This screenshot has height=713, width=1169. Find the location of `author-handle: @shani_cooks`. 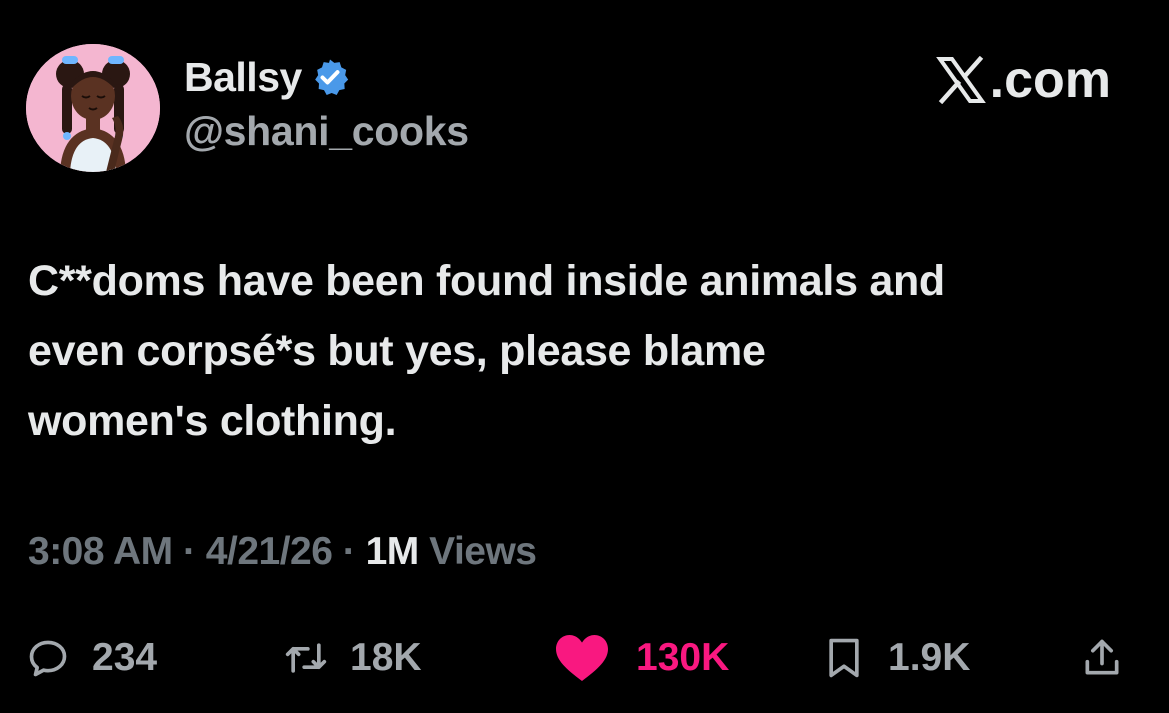

author-handle: @shani_cooks is located at coordinates (326, 131).